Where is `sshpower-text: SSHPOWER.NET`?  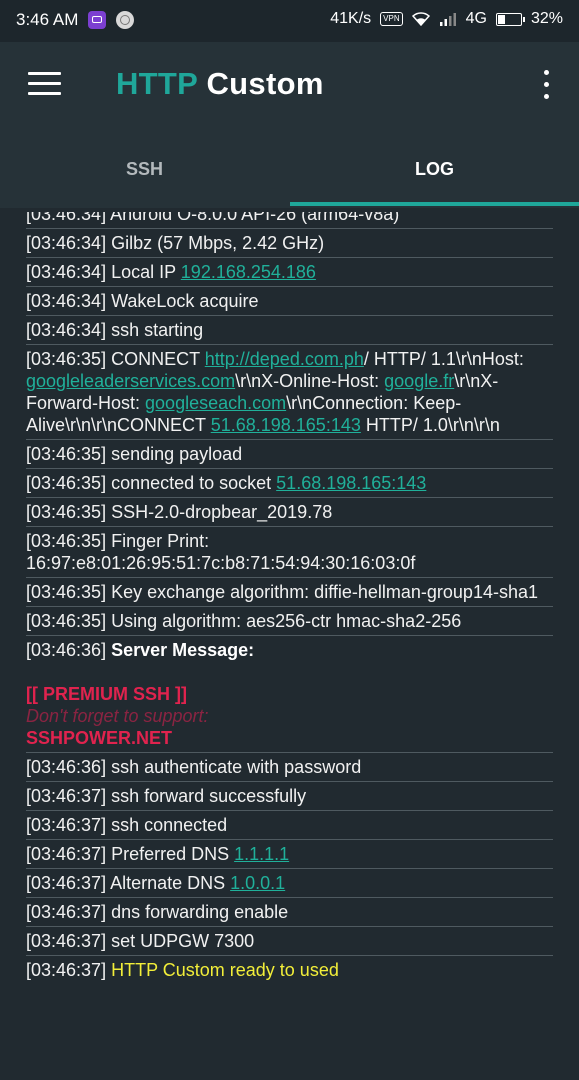
sshpower-text: SSHPOWER.NET is located at coordinates (99, 738).